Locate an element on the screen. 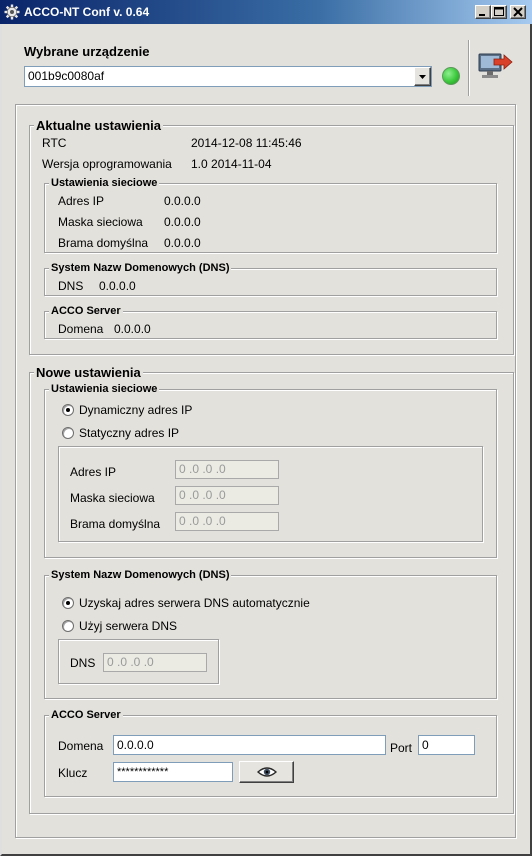 This screenshot has width=532, height=856. close-button is located at coordinates (518, 12).